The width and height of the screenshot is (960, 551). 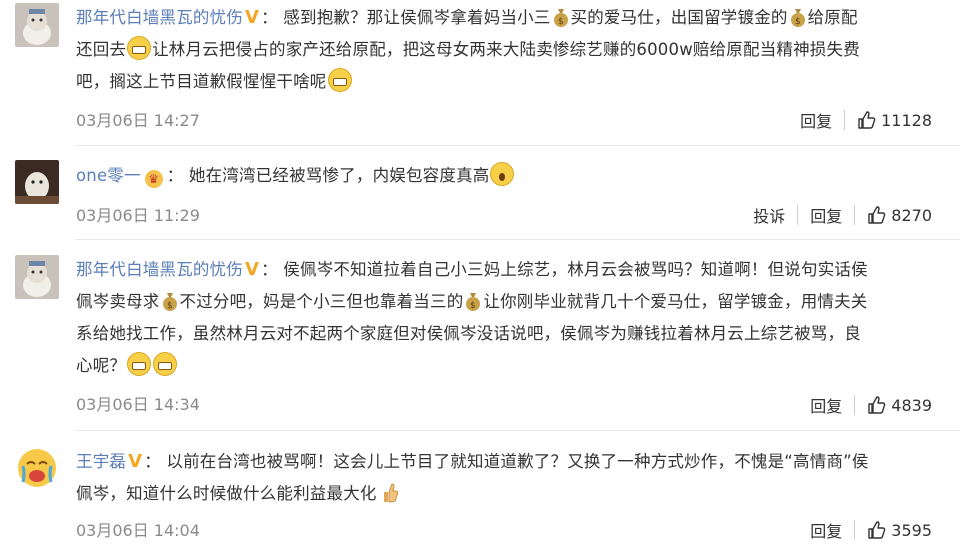 I want to click on like-count: 3595, so click(x=911, y=530).